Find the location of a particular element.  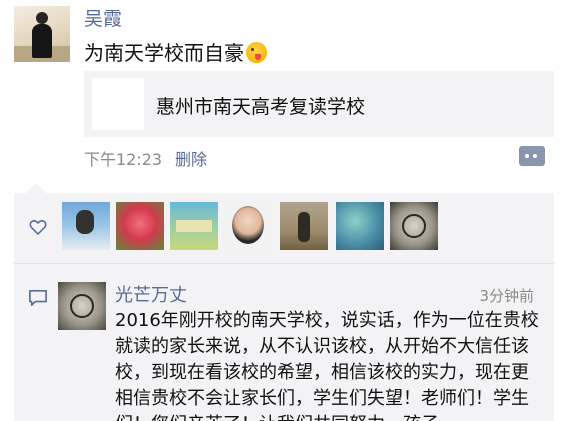

author-avatar is located at coordinates (42, 34).